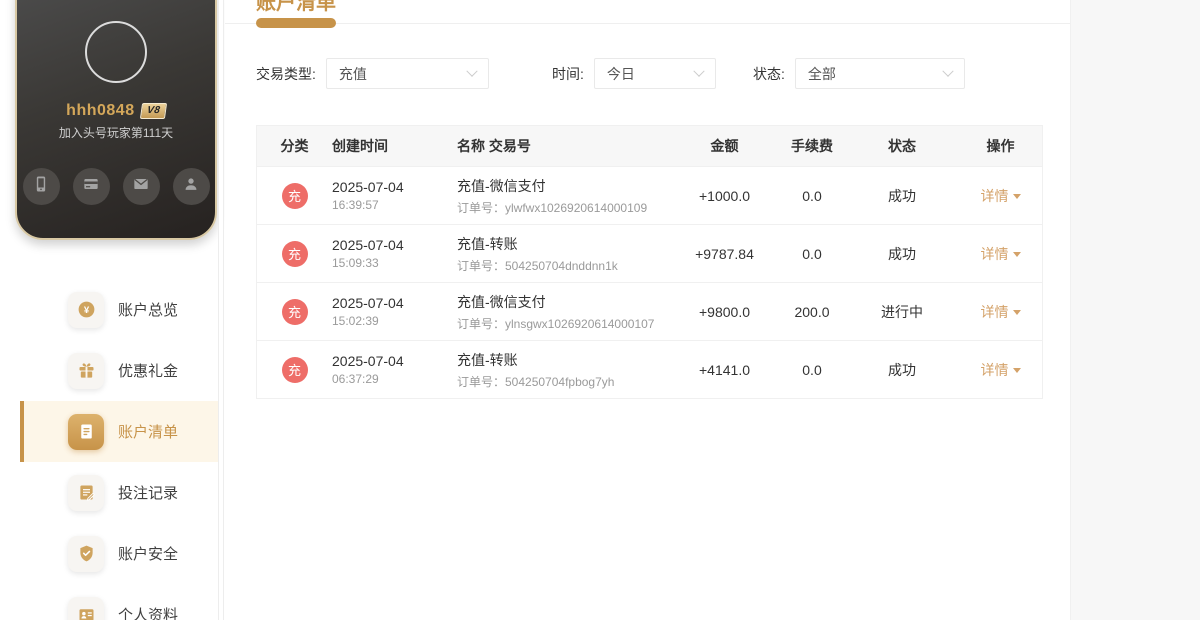  I want to click on col-header-fee: 手续费, so click(812, 146).